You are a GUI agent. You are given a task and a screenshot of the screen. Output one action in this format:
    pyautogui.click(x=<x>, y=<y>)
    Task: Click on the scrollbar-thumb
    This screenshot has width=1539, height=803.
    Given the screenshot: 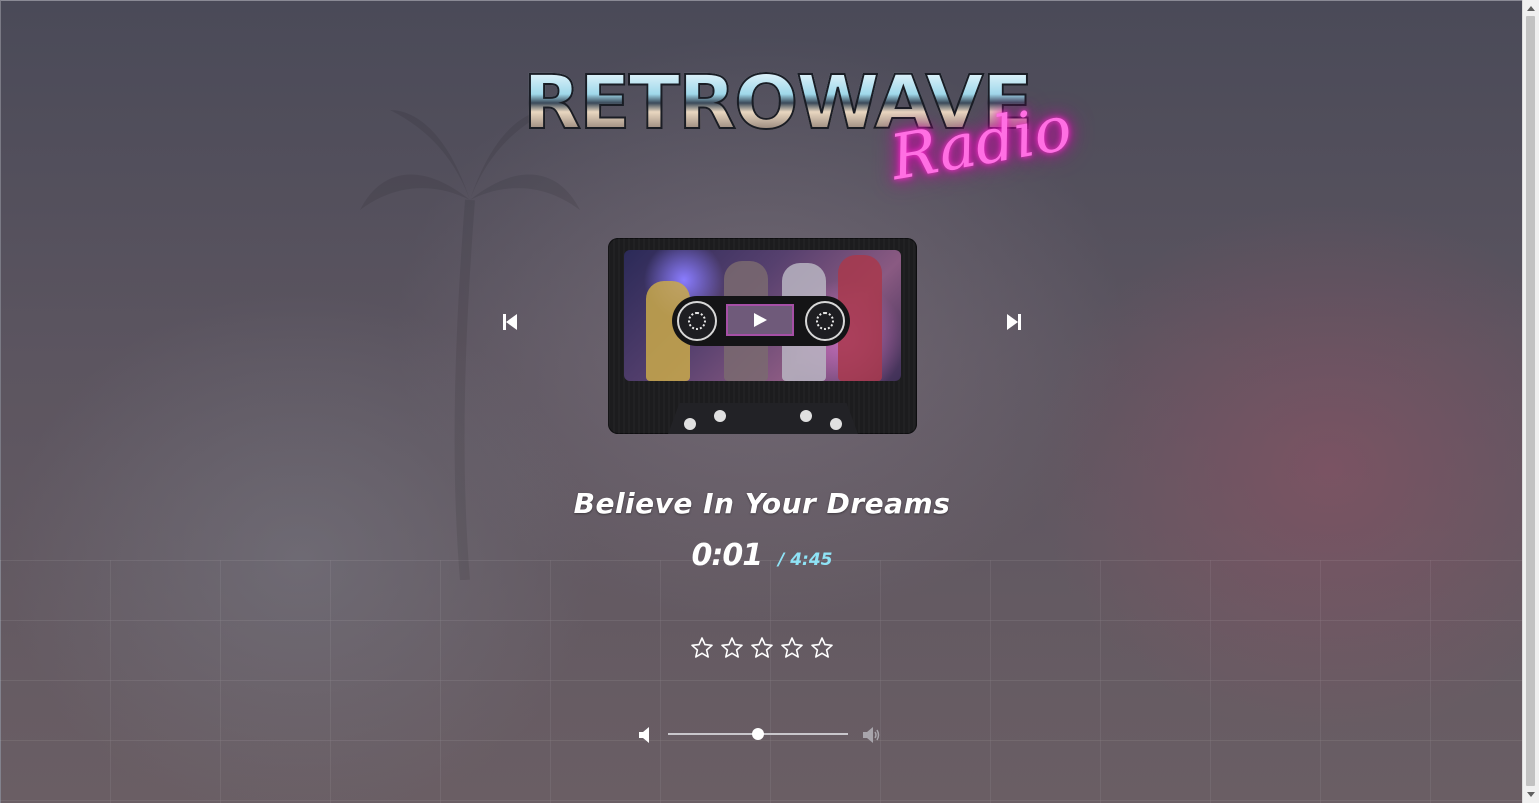 What is the action you would take?
    pyautogui.click(x=1530, y=401)
    